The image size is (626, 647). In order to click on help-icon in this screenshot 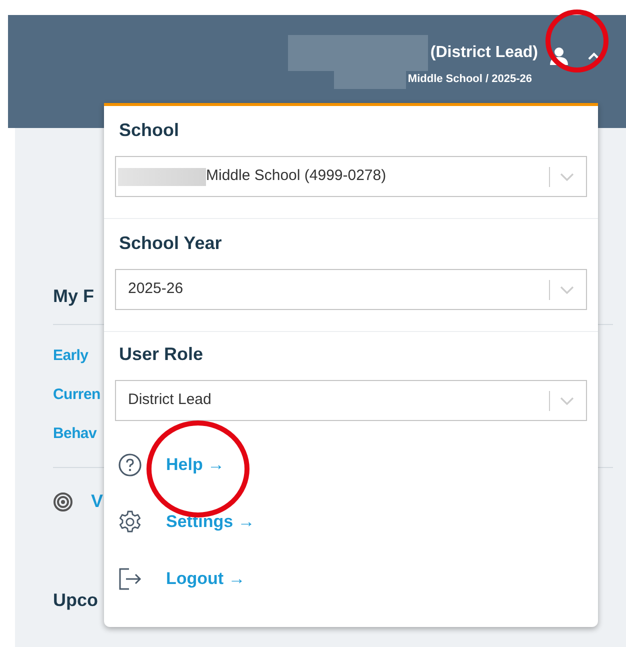, I will do `click(130, 464)`.